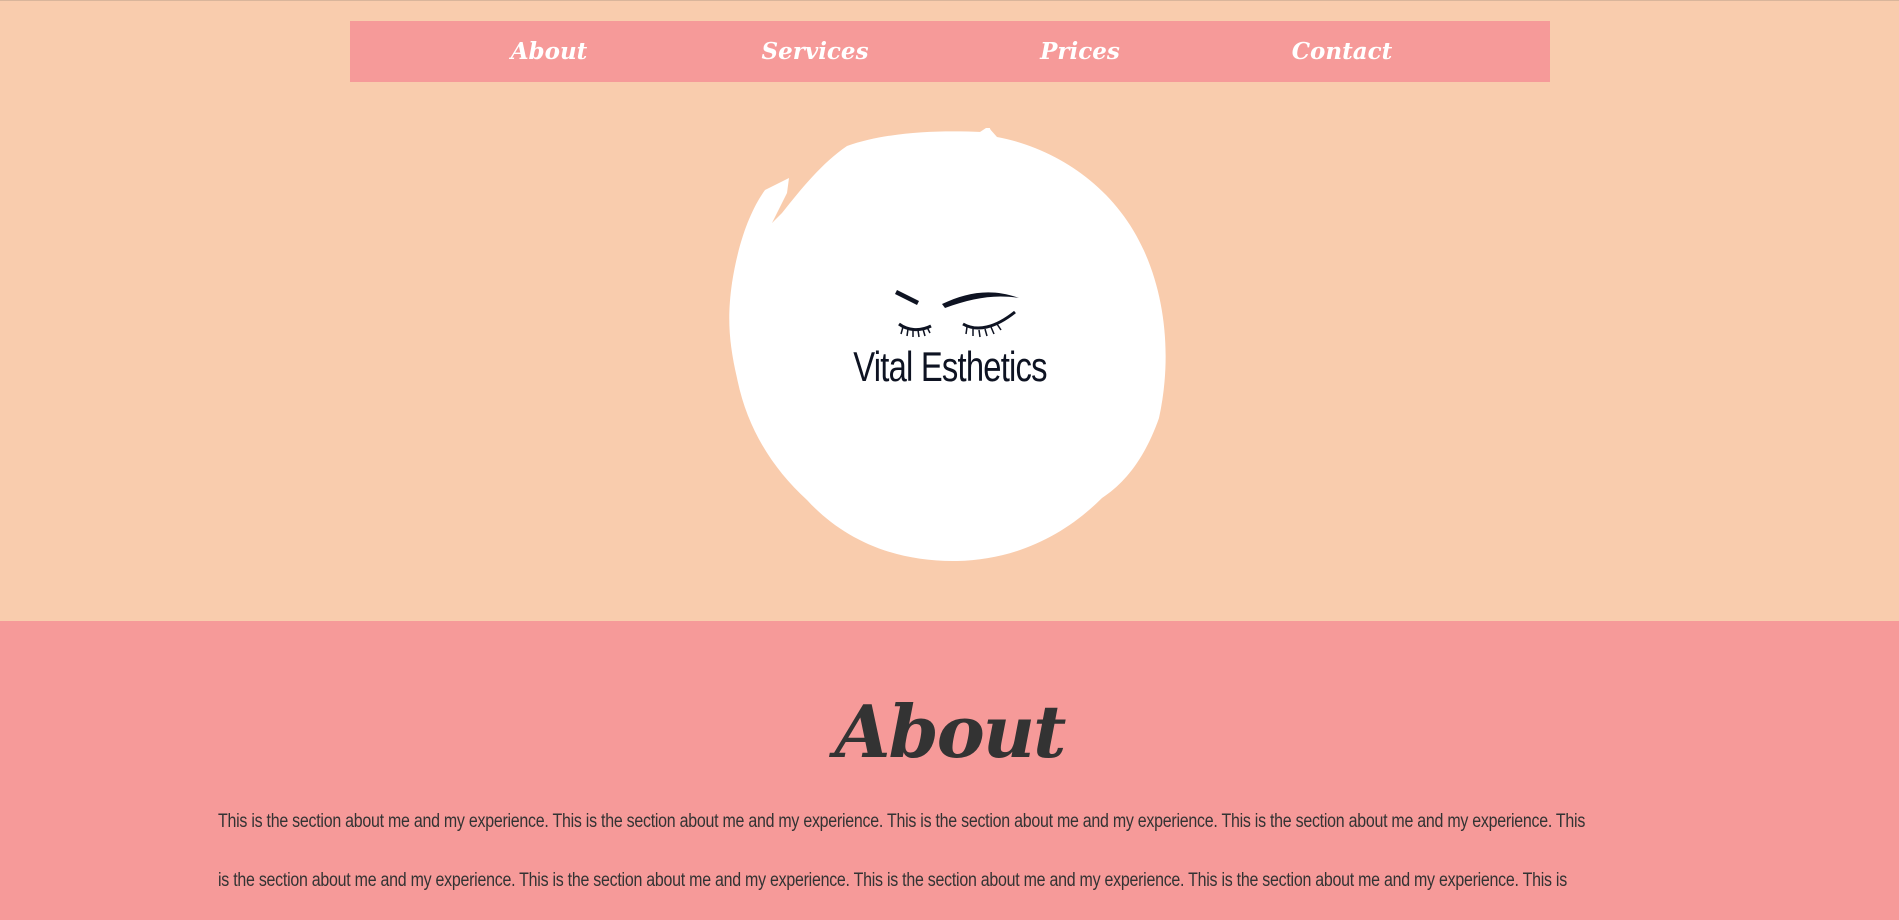 Image resolution: width=1899 pixels, height=920 pixels. What do you see at coordinates (1080, 51) in the screenshot?
I see `nav-prices-link: Prices` at bounding box center [1080, 51].